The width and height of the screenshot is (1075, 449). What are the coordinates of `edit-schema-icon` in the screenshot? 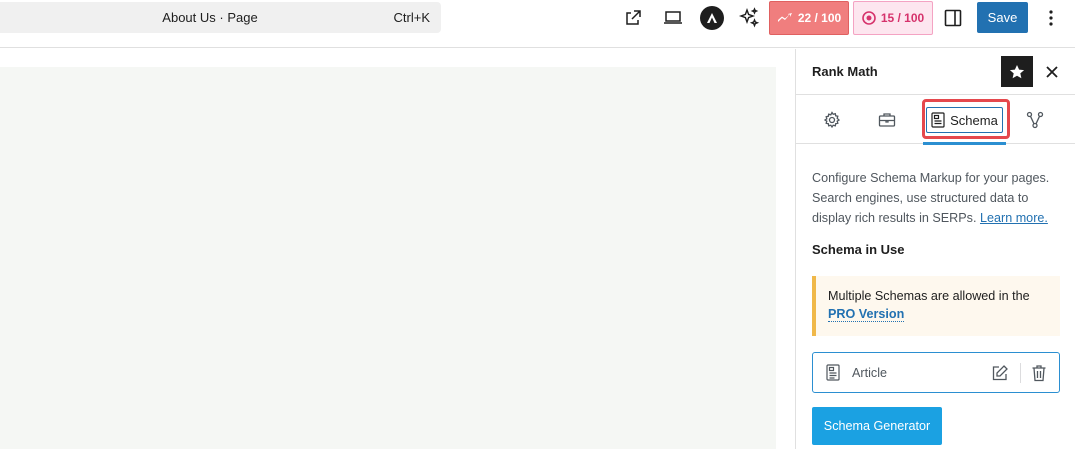 It's located at (1001, 374).